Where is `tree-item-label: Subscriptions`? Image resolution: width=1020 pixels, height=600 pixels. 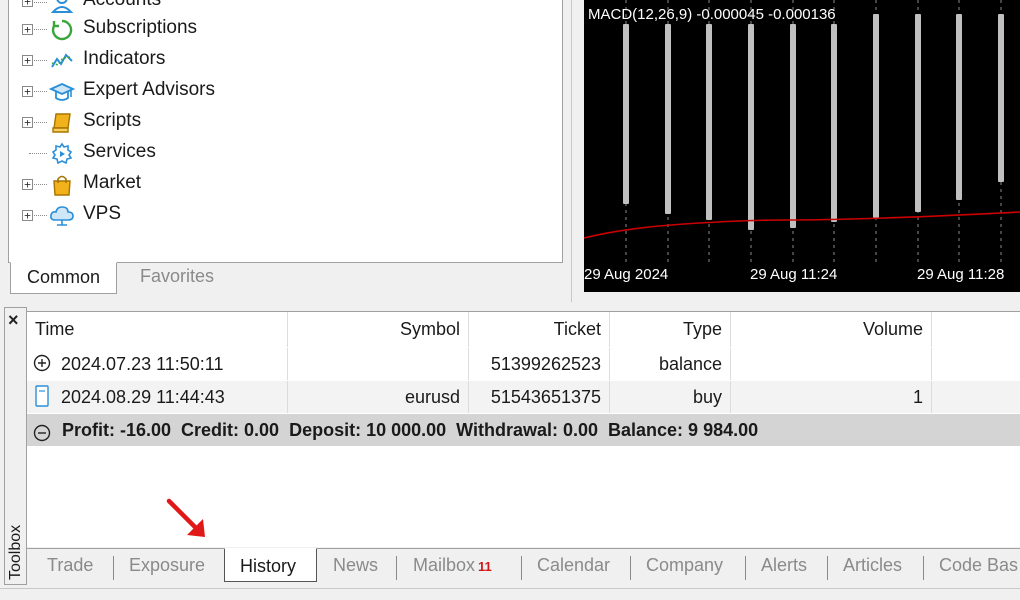
tree-item-label: Subscriptions is located at coordinates (140, 27).